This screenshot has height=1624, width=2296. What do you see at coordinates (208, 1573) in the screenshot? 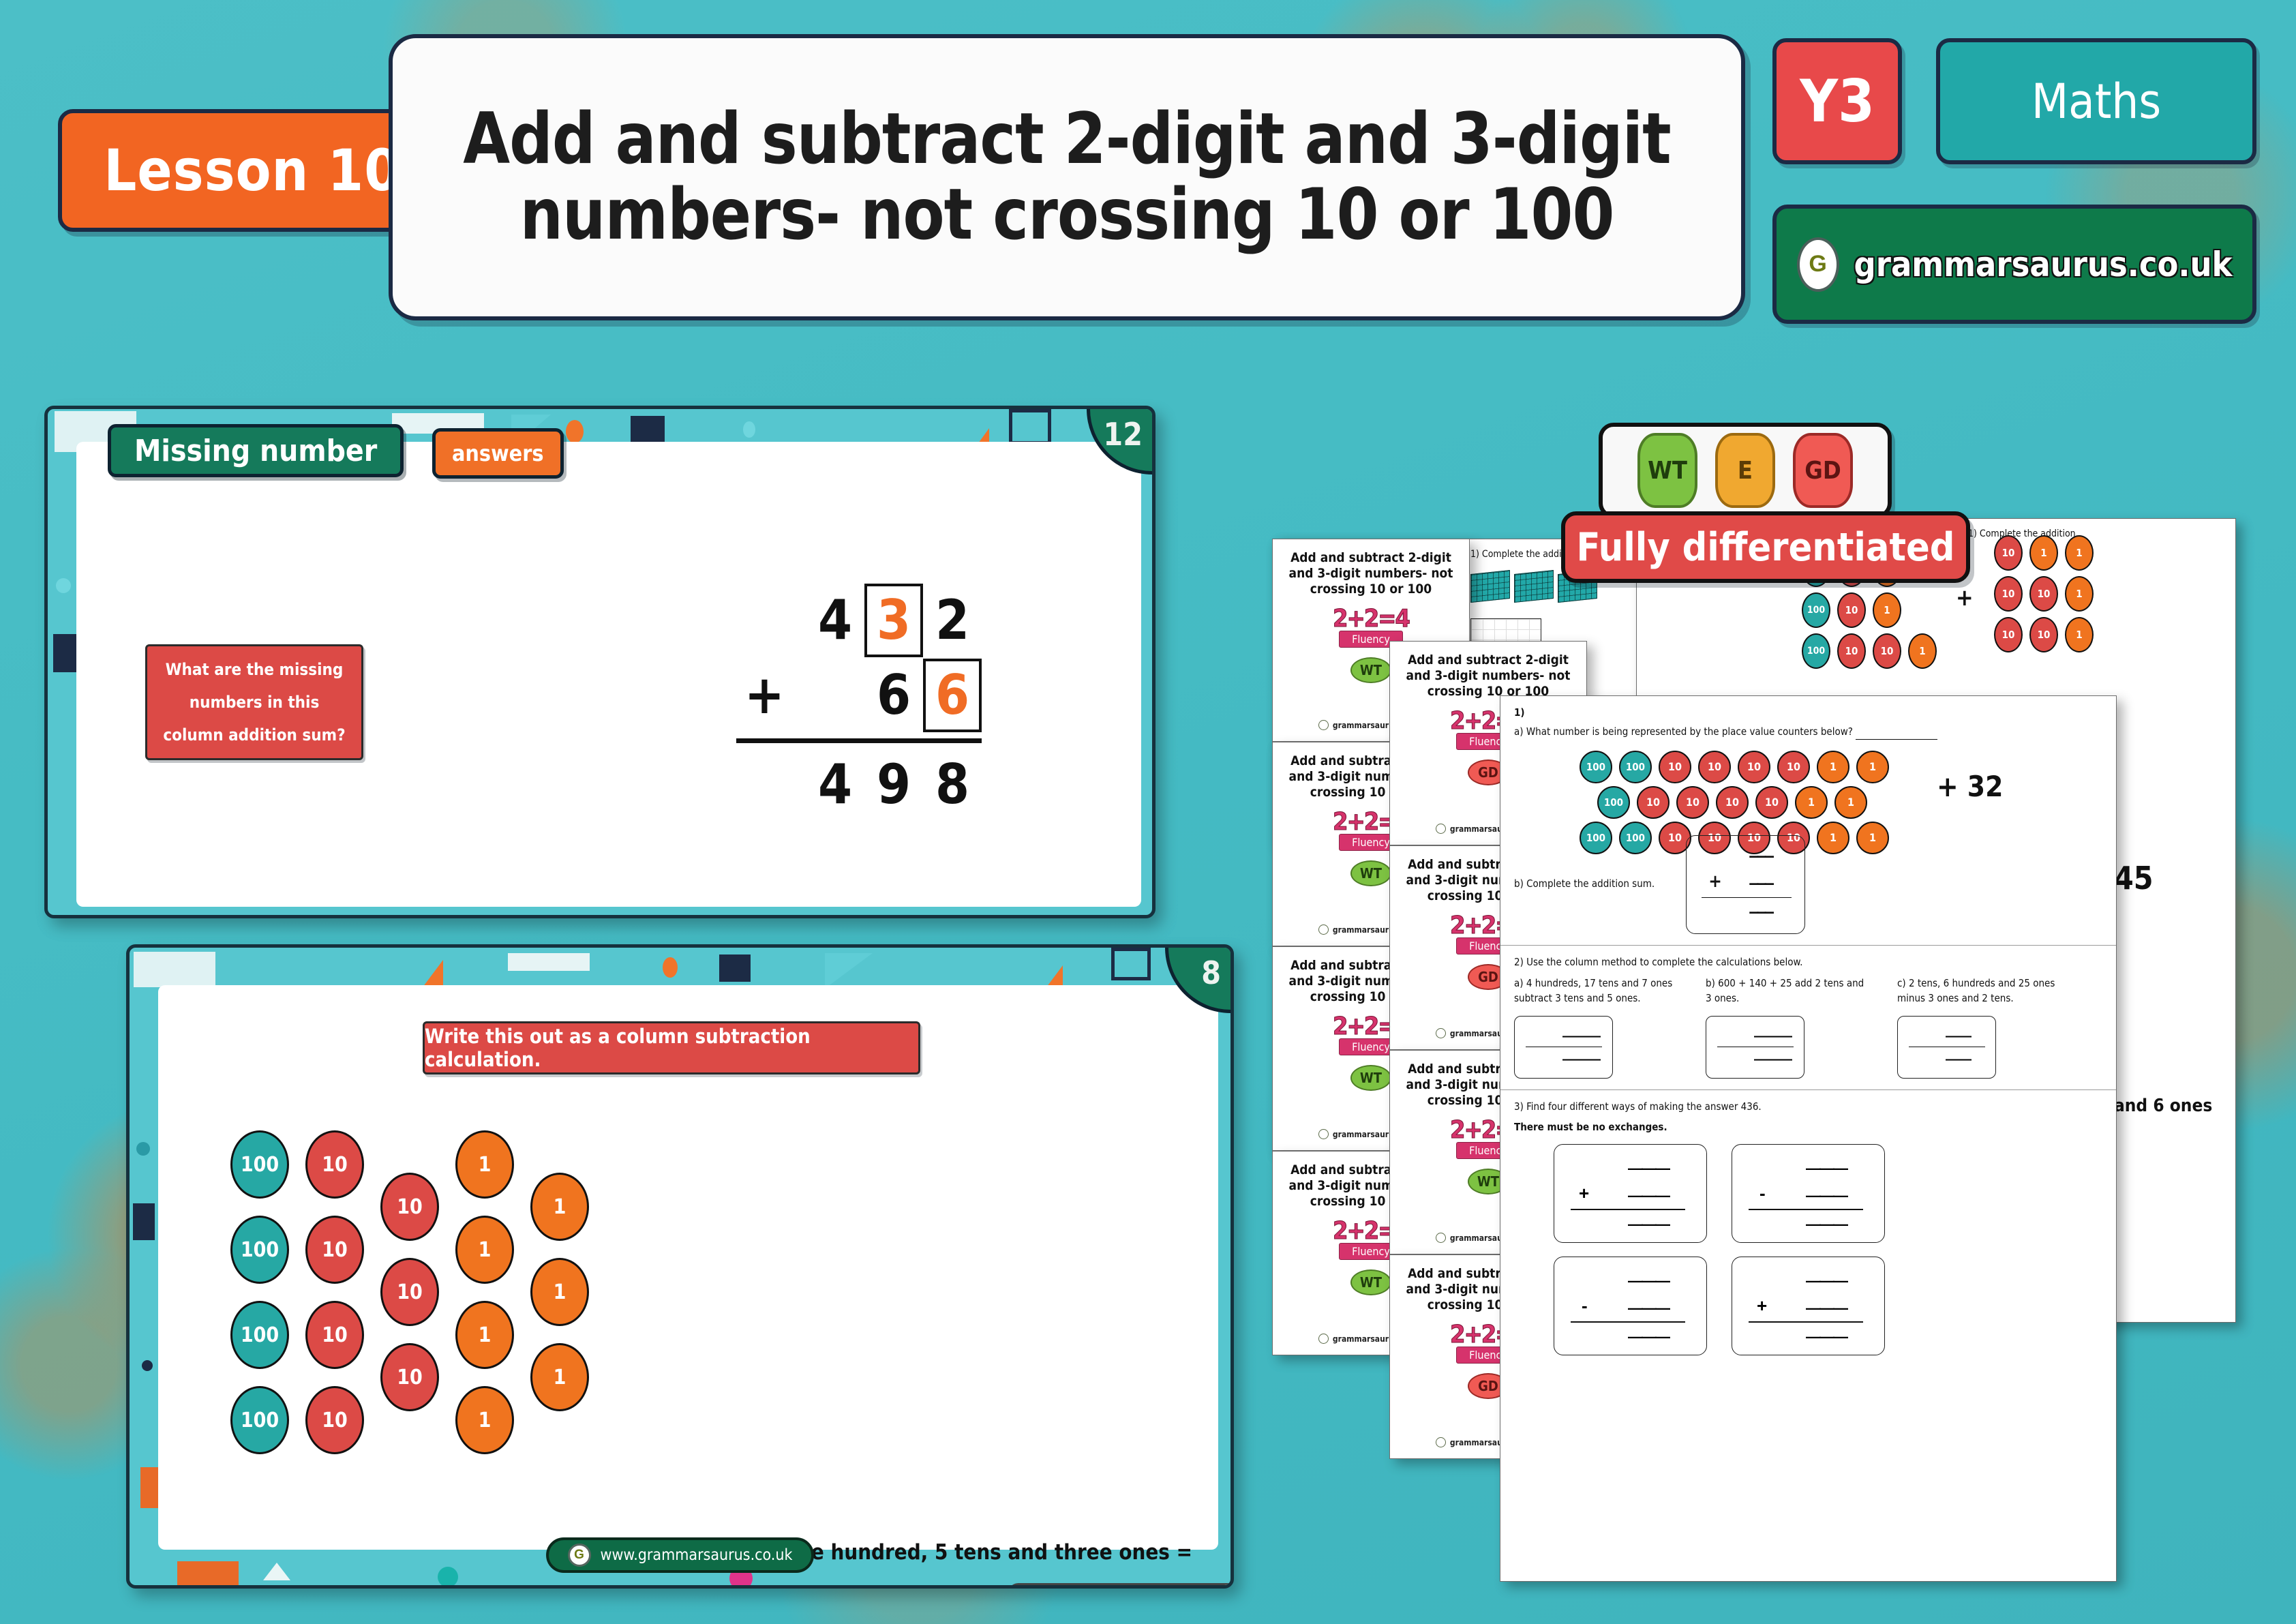
I see `s2-deco-orange-bottom` at bounding box center [208, 1573].